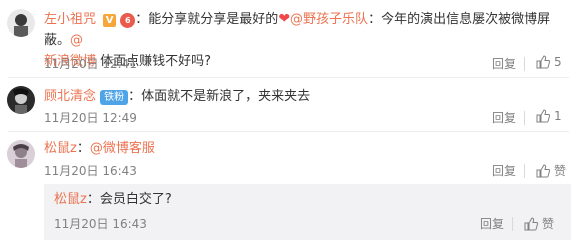  What do you see at coordinates (122, 148) in the screenshot?
I see `mention-link: @微博客服` at bounding box center [122, 148].